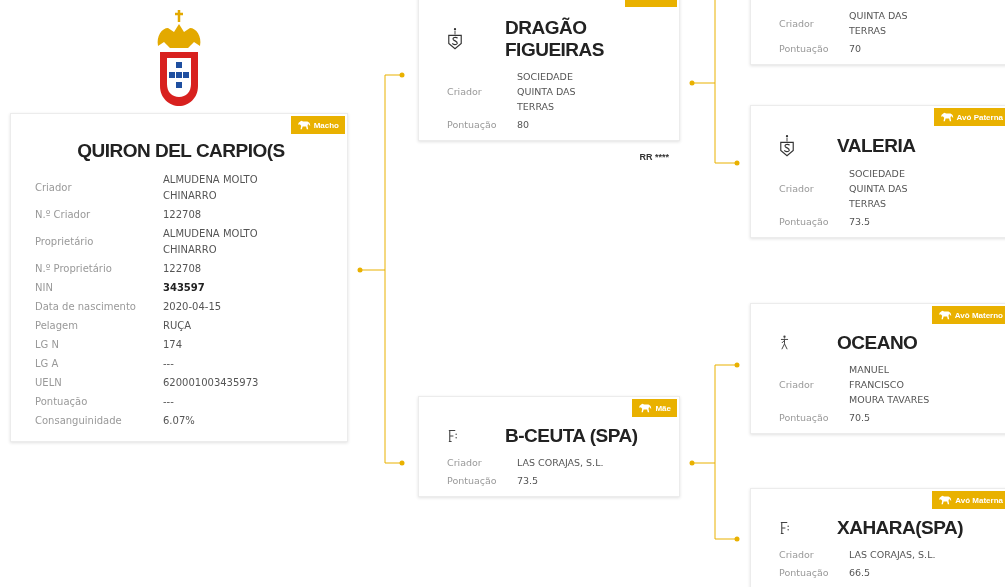 The height and width of the screenshot is (587, 1005). Describe the element at coordinates (978, 315) in the screenshot. I see `badge-label: Avô Materno` at that location.